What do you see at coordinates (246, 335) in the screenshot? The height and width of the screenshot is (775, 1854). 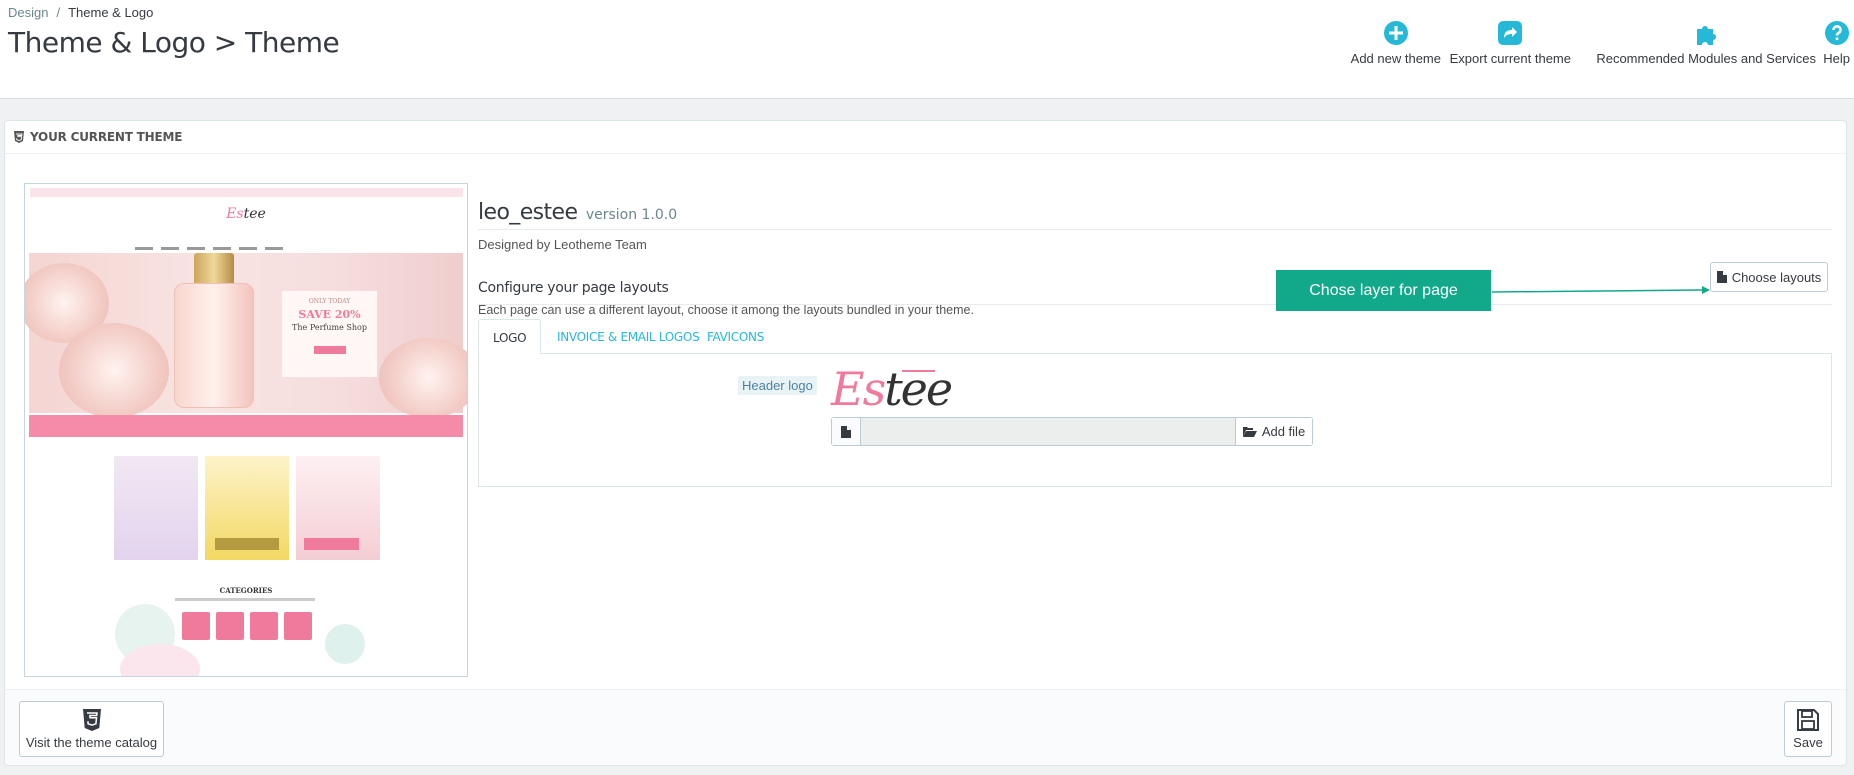 I see `preview-hero: ONLY TODAY SAVE 20% The Perfume Shop` at bounding box center [246, 335].